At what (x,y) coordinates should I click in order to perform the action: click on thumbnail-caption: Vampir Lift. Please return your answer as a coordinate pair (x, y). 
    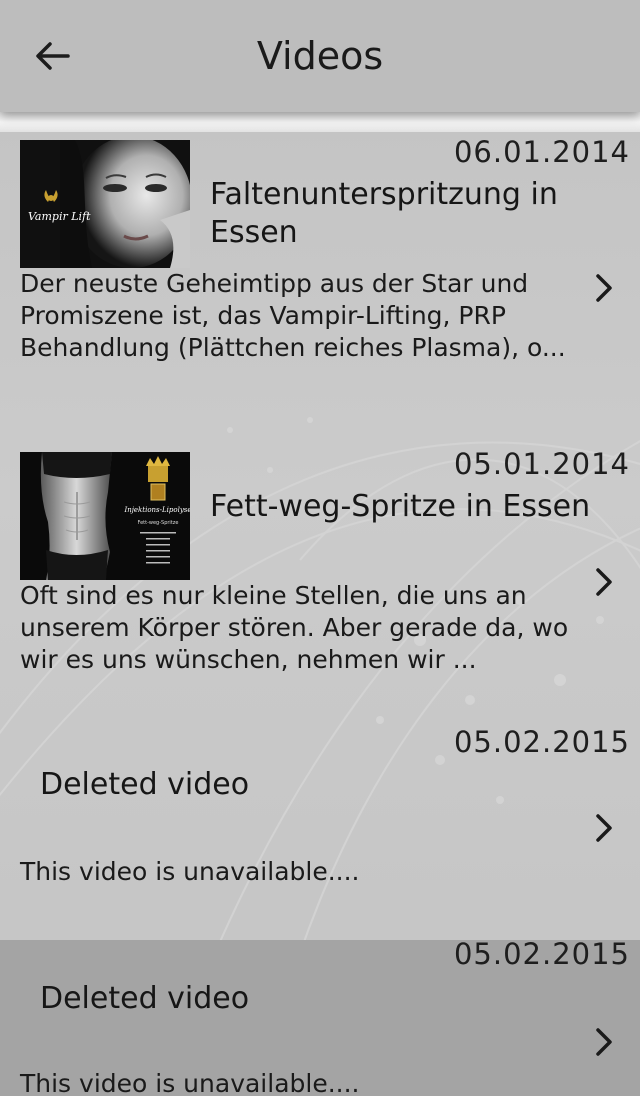
    Looking at the image, I should click on (59, 216).